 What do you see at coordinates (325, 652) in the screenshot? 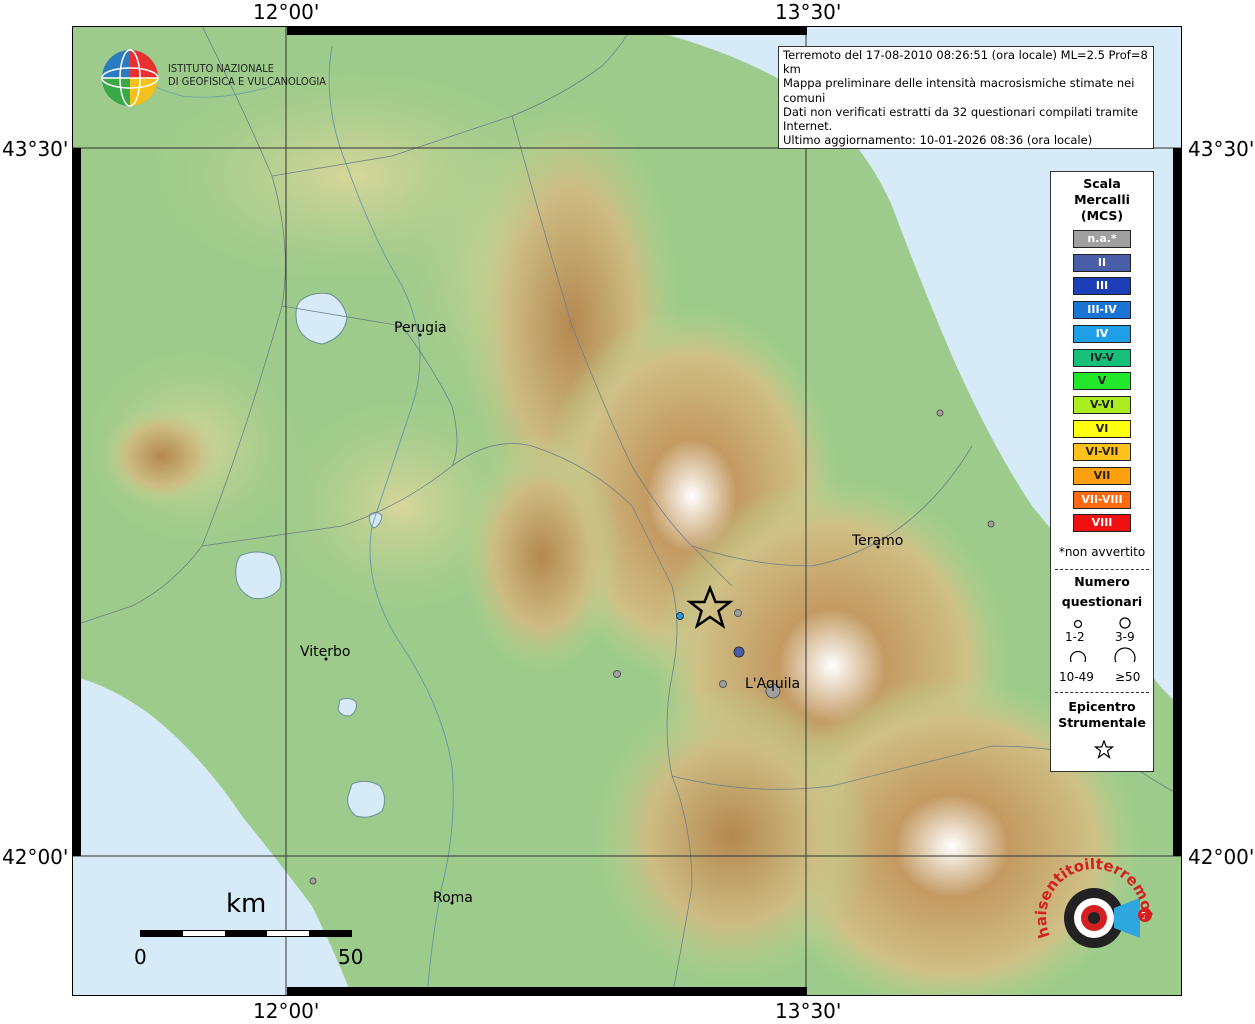
I see `city-label-viterbo: Viterbo` at bounding box center [325, 652].